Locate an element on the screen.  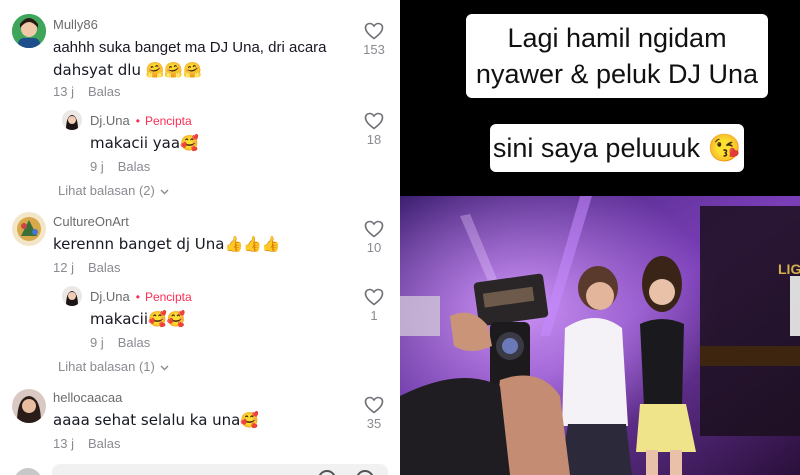
like-count: 35 is located at coordinates (374, 423).